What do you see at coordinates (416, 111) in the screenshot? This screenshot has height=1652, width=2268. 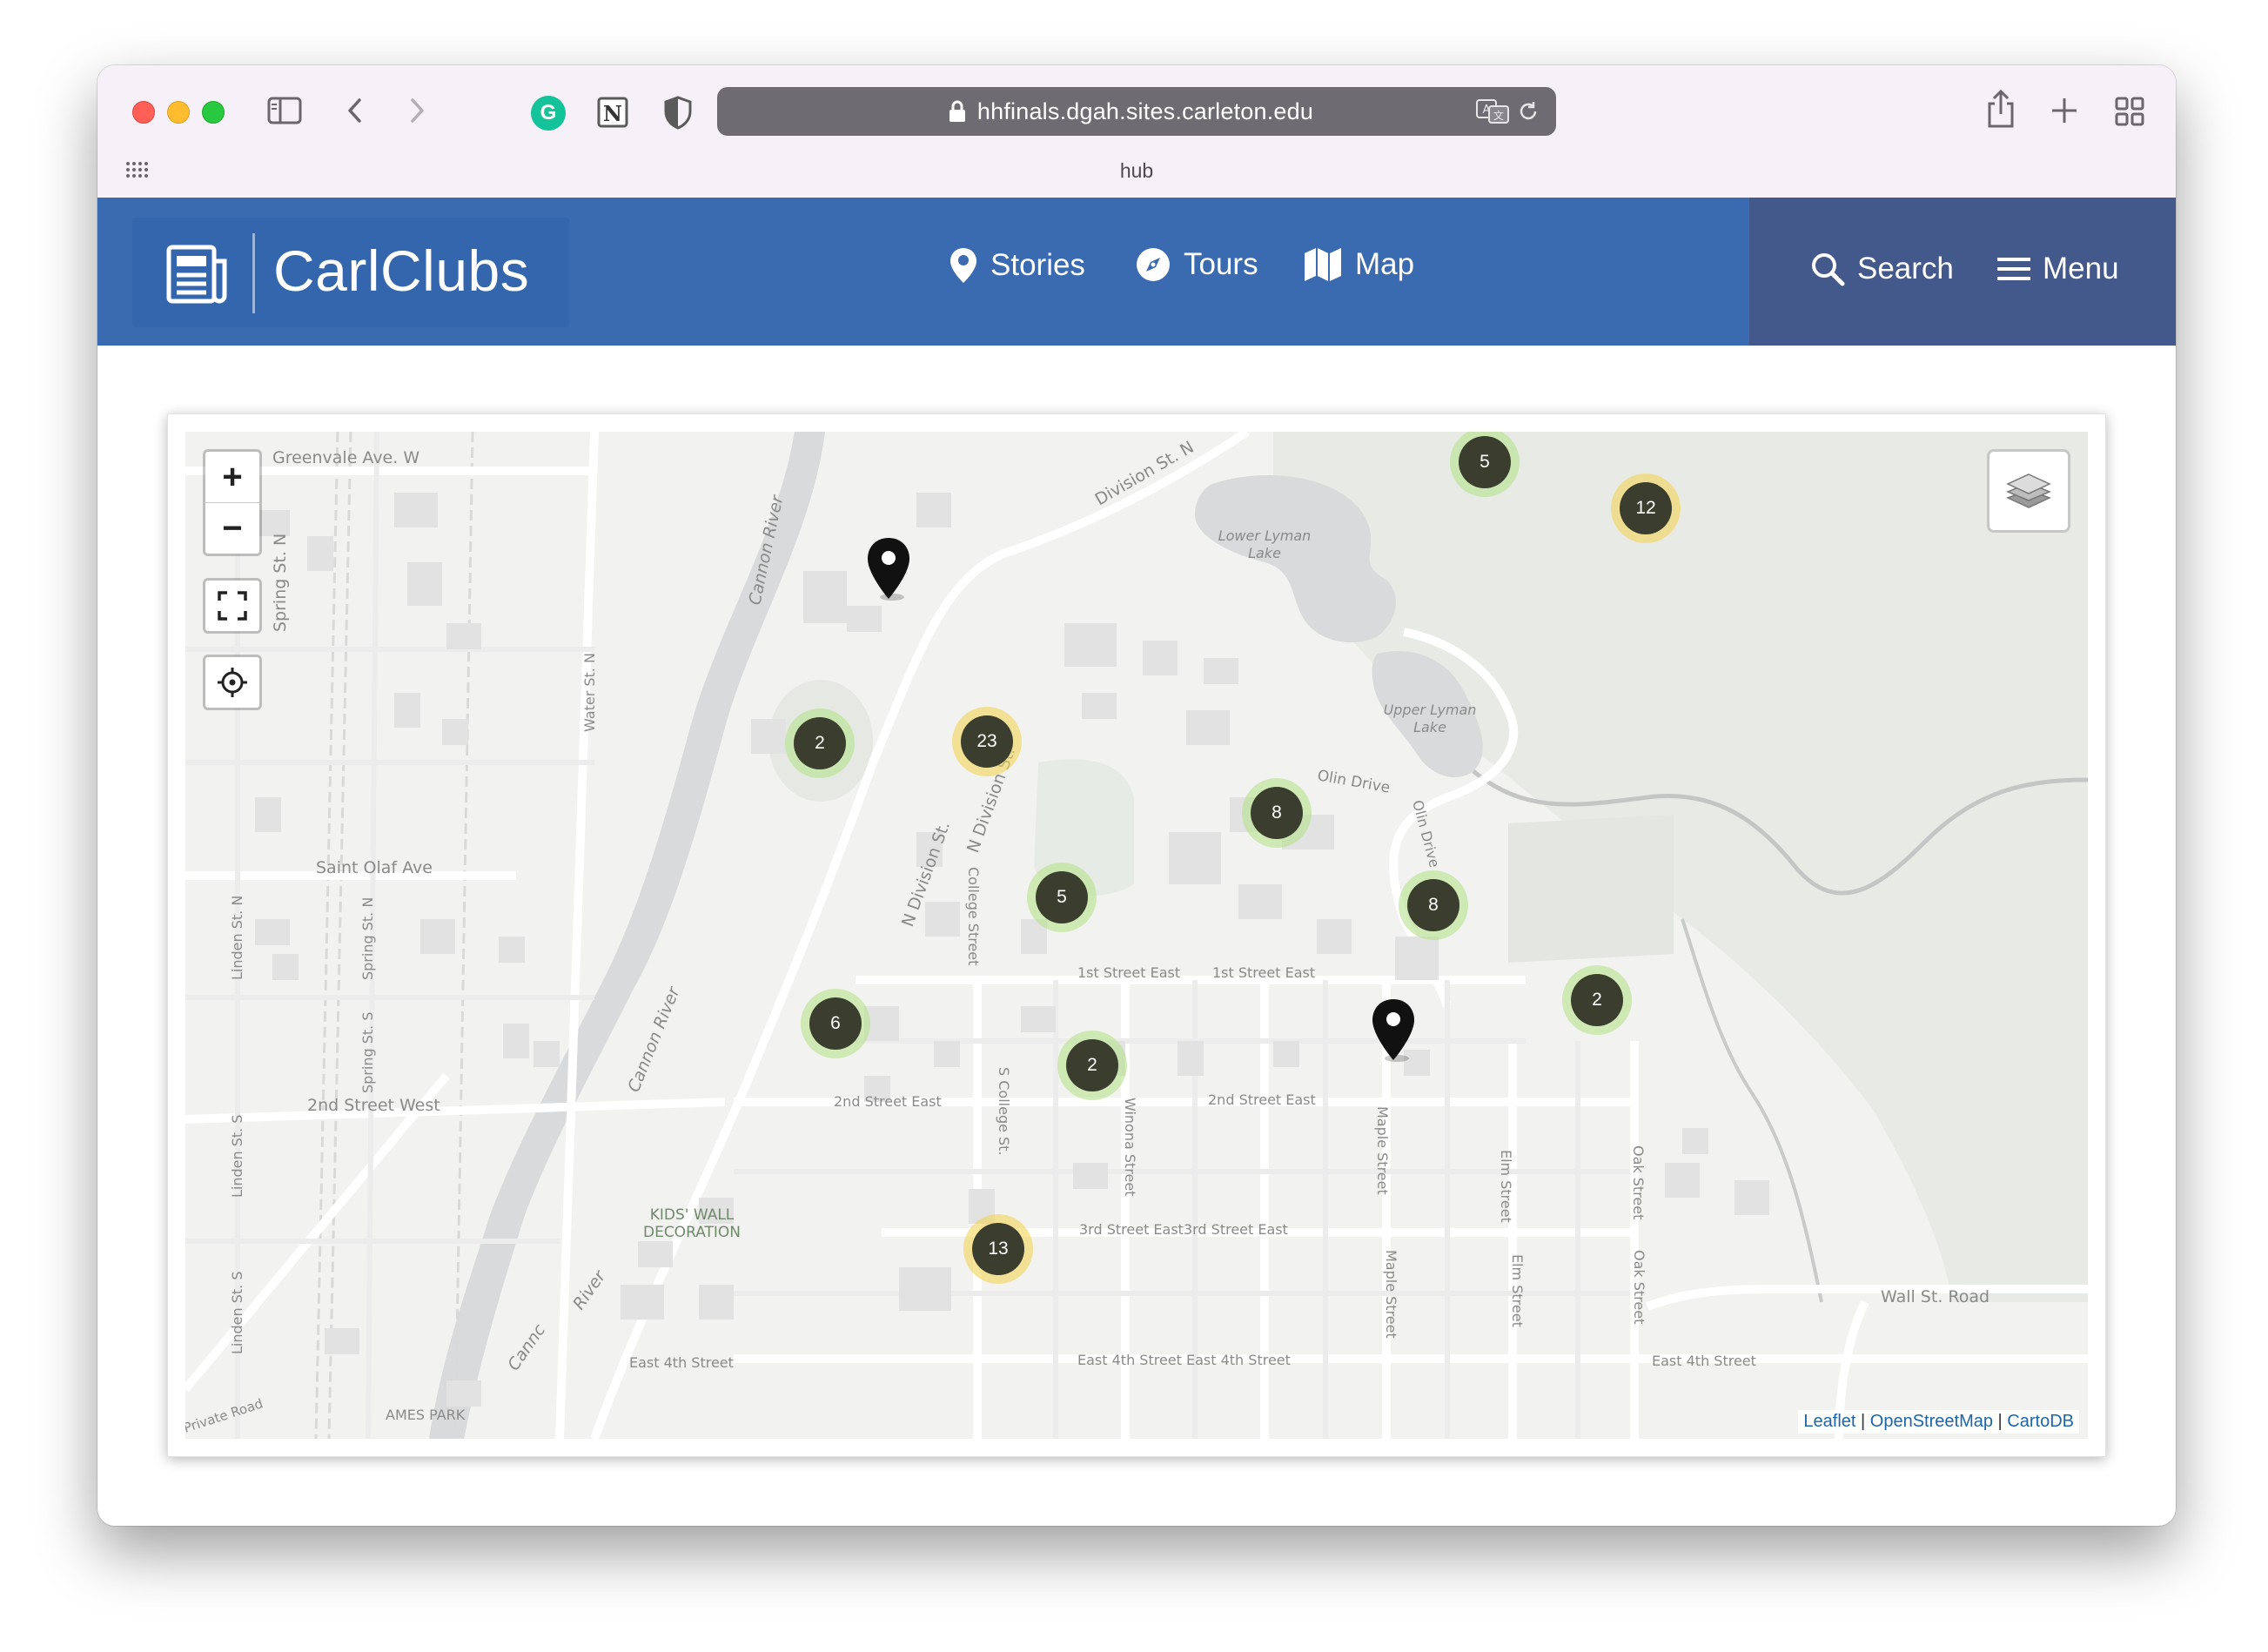 I see `forward-icon` at bounding box center [416, 111].